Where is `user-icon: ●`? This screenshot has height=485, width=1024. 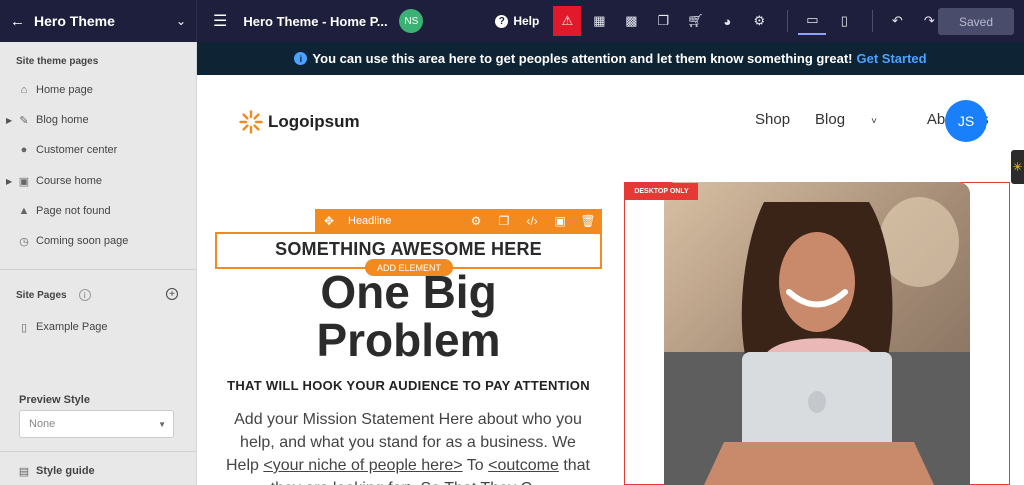
user-icon: ● is located at coordinates (24, 150).